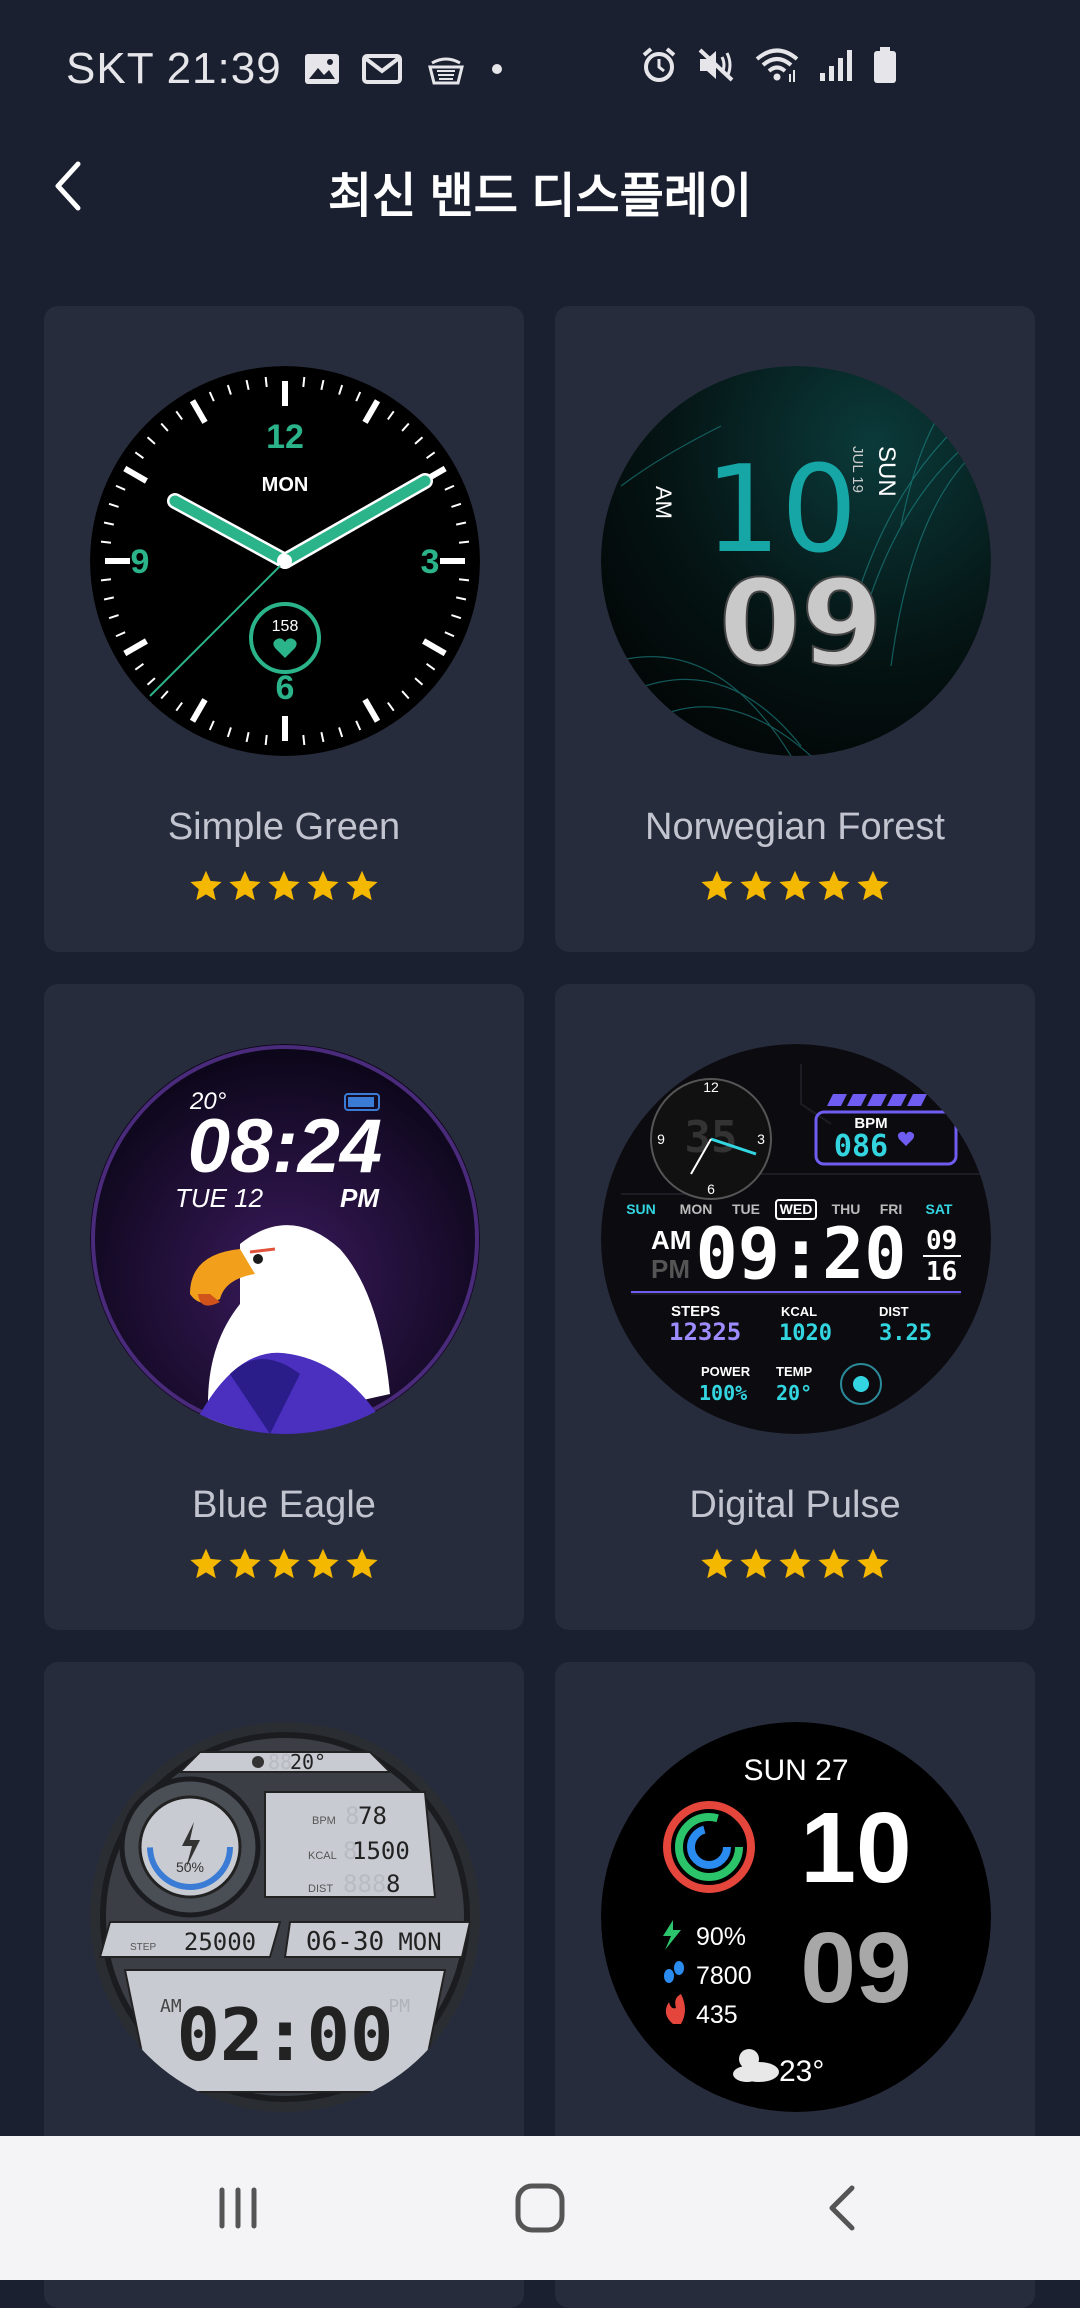 The image size is (1080, 2308). What do you see at coordinates (393, 1884) in the screenshot?
I see `dist-value: 8` at bounding box center [393, 1884].